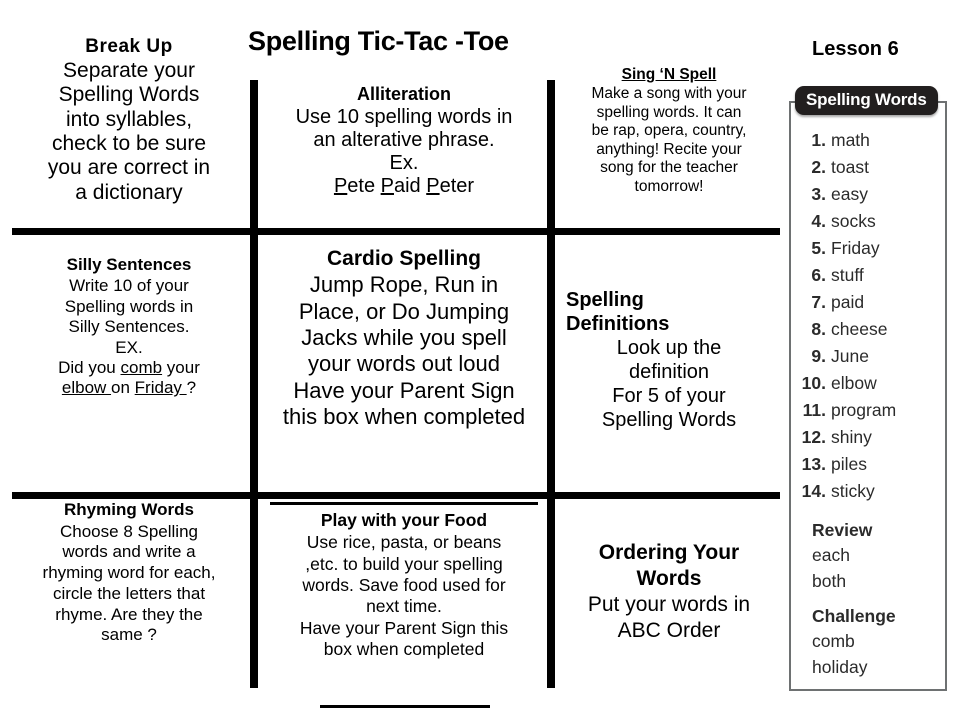  Describe the element at coordinates (129, 347) in the screenshot. I see `cell-line: EX.` at that location.